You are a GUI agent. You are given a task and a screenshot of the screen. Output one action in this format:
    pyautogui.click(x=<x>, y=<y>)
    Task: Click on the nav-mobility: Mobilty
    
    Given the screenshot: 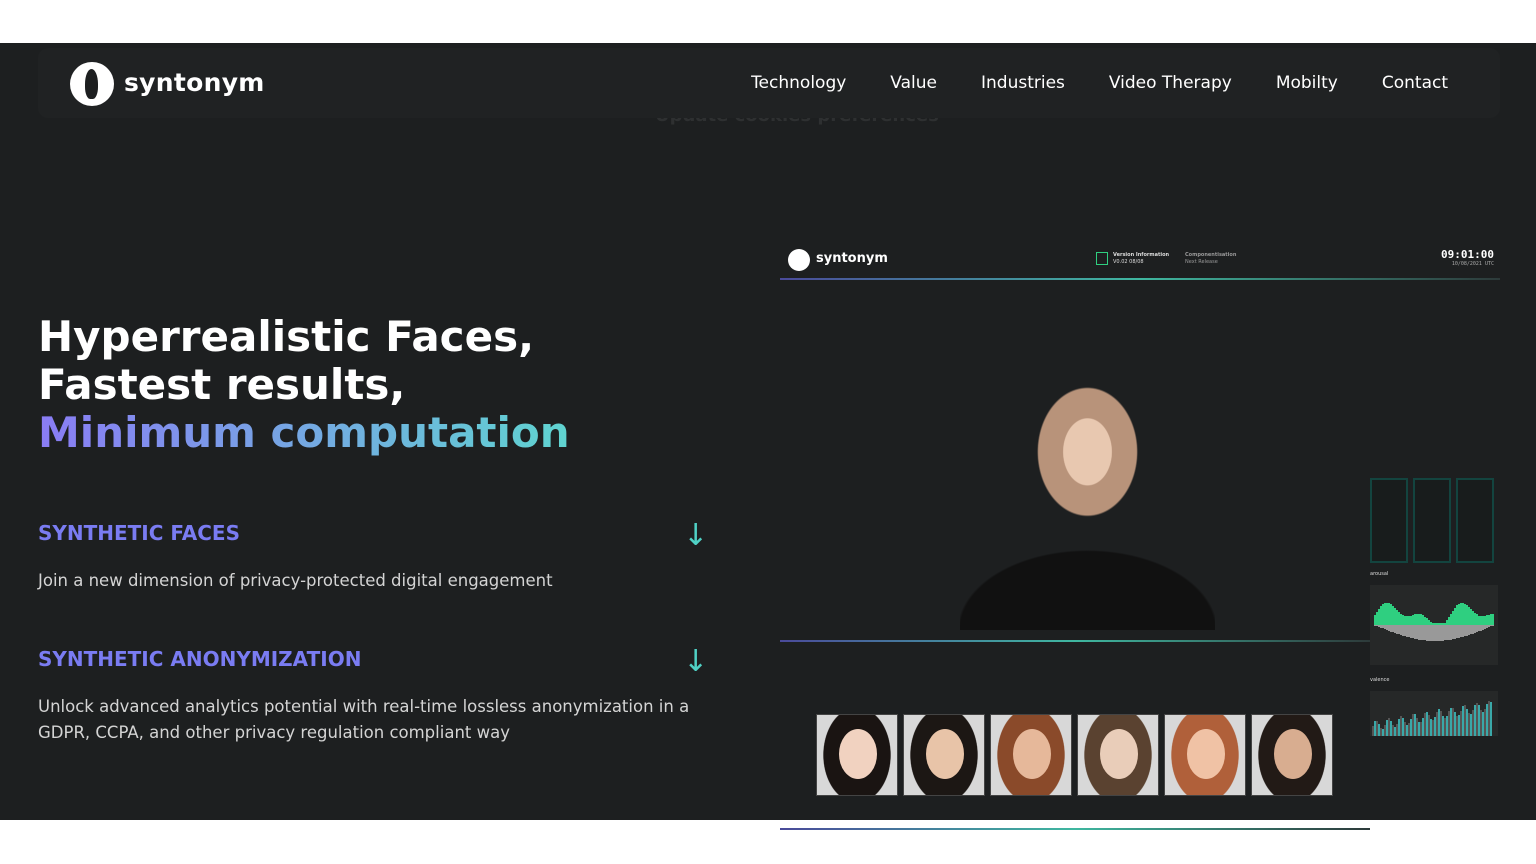 What is the action you would take?
    pyautogui.click(x=1307, y=83)
    